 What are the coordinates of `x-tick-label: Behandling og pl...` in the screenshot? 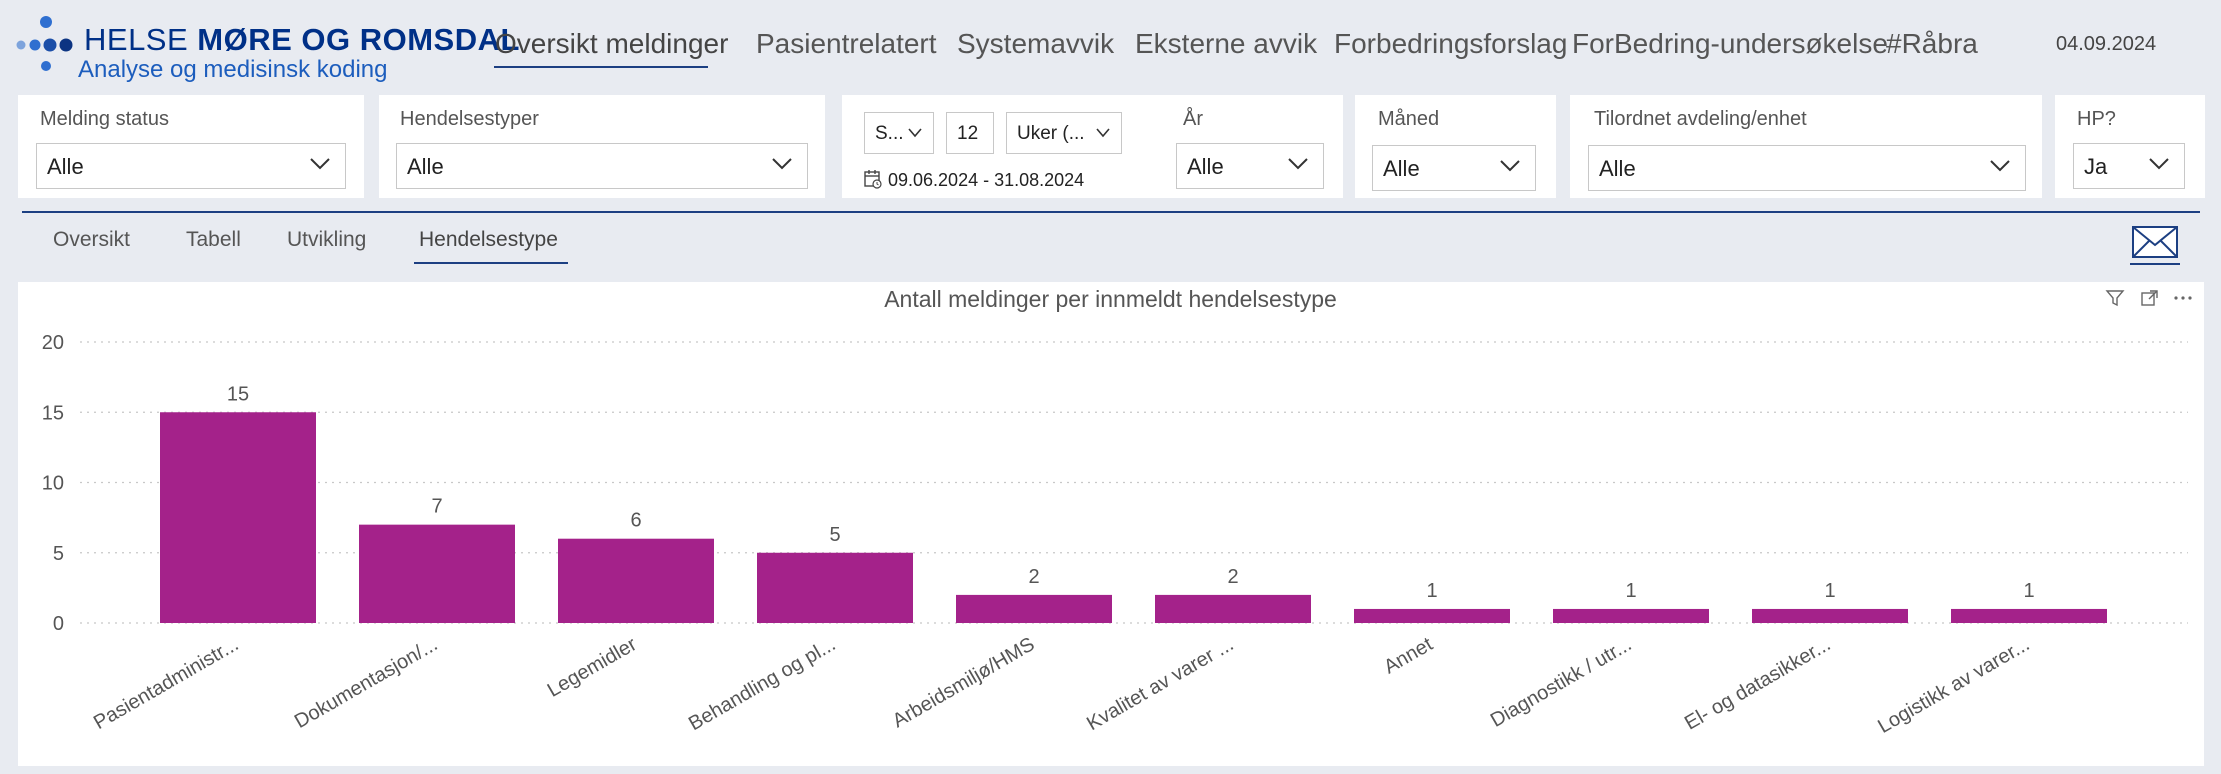 It's located at (762, 684).